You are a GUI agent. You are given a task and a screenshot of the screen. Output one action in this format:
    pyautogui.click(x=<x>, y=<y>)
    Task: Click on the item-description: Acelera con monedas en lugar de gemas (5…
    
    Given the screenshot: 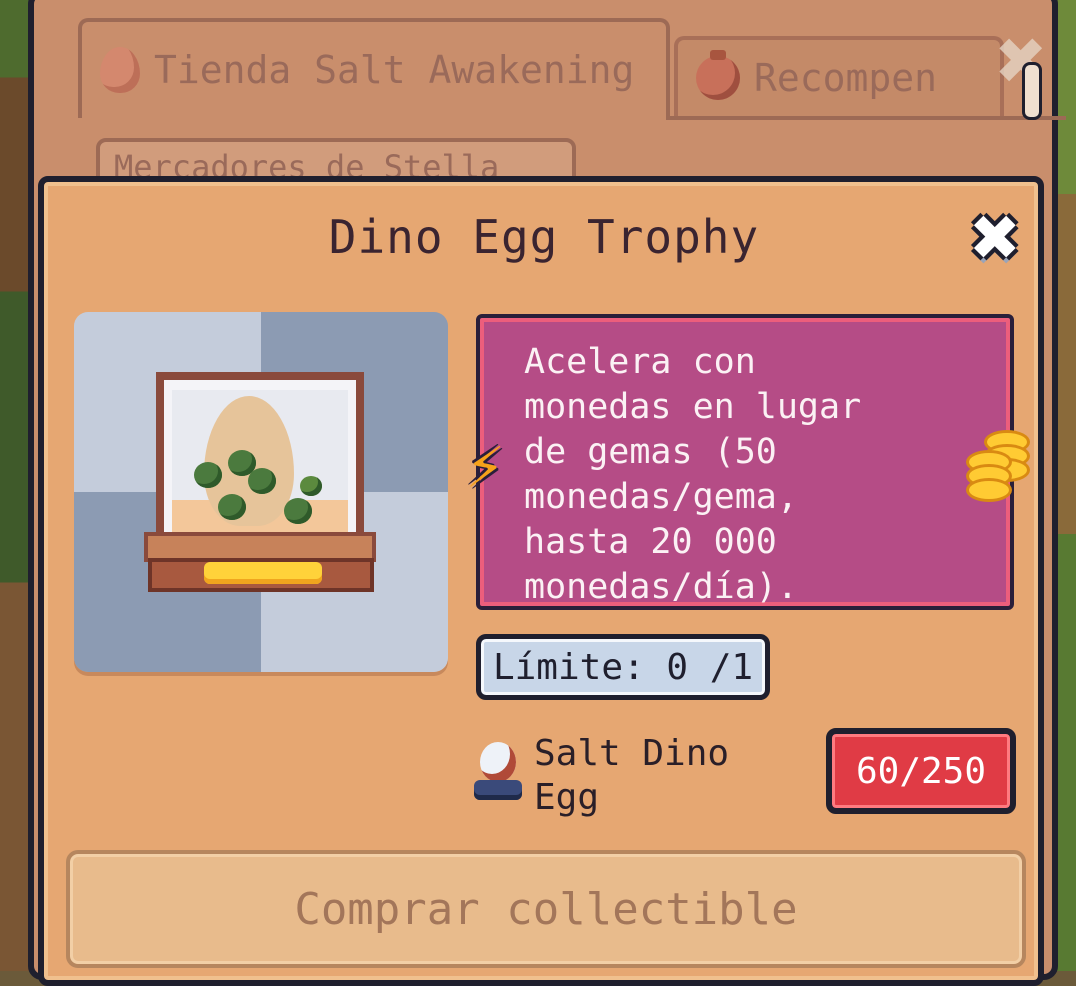 What is the action you would take?
    pyautogui.click(x=693, y=474)
    